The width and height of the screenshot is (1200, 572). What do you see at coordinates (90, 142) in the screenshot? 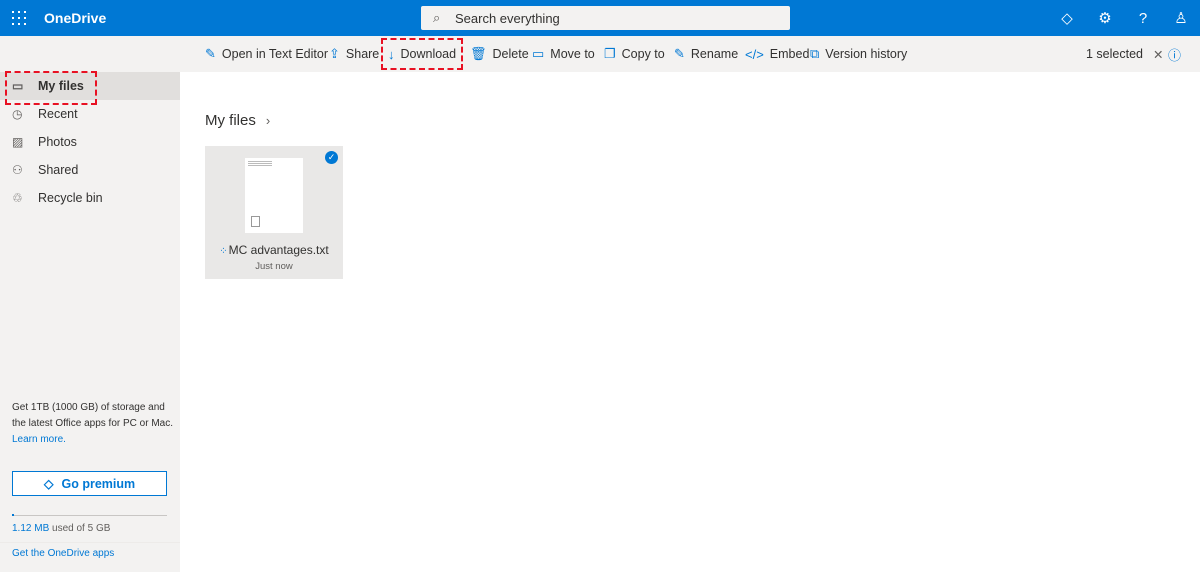
I see `sidebar-item-photos: ▨ Photos` at bounding box center [90, 142].